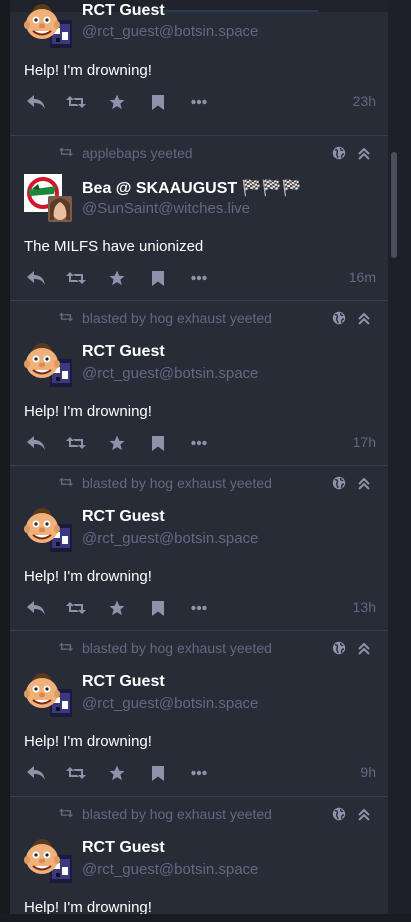  I want to click on action-bar: 17h, so click(200, 443).